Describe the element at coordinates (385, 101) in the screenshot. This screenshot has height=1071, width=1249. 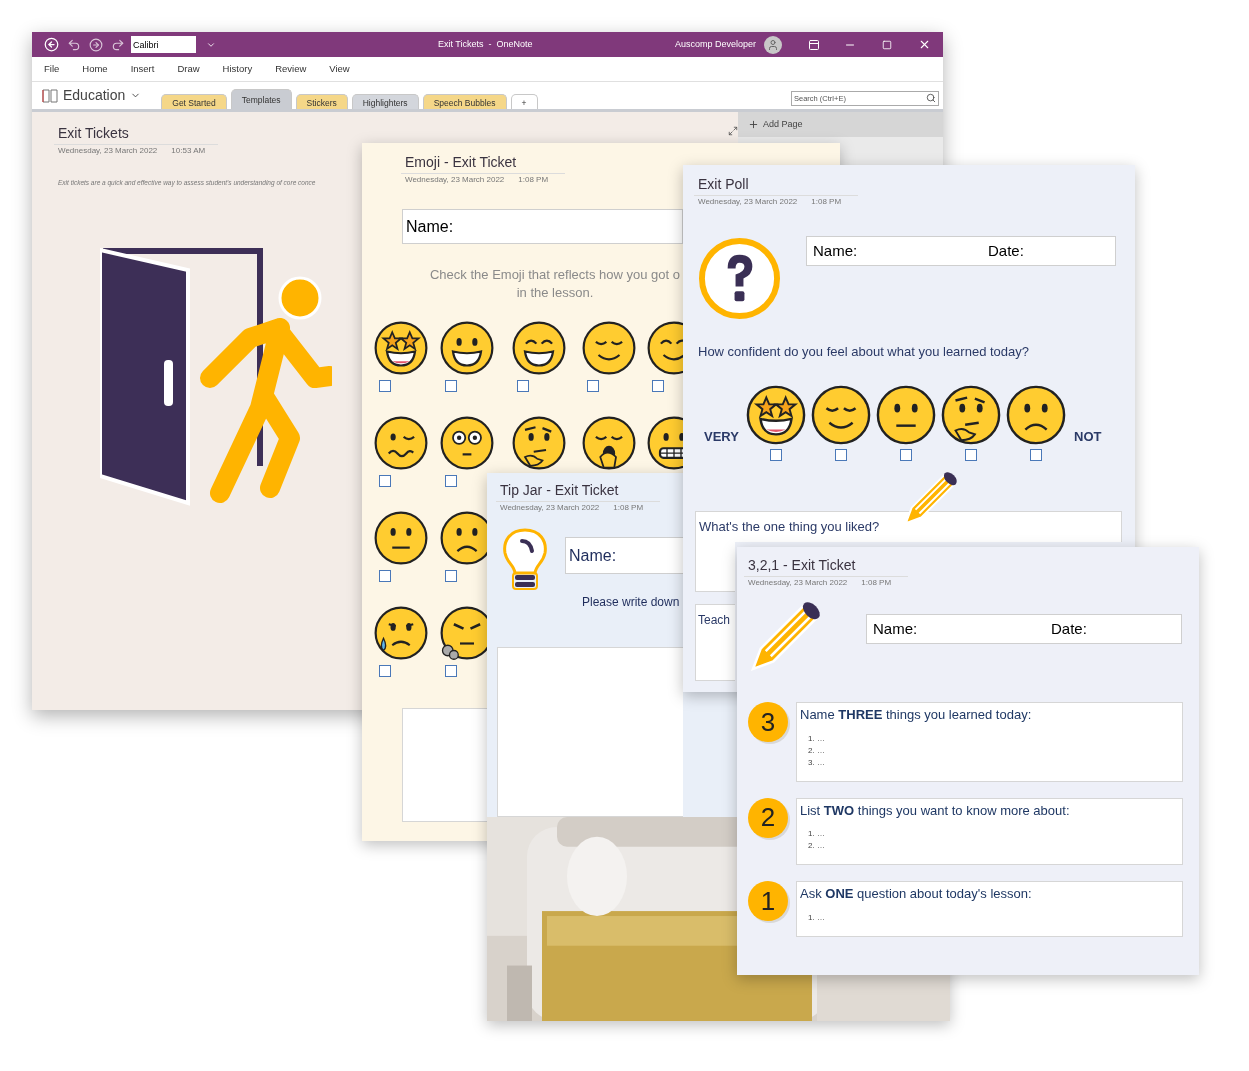
I see `section-tab: Highlighters` at that location.